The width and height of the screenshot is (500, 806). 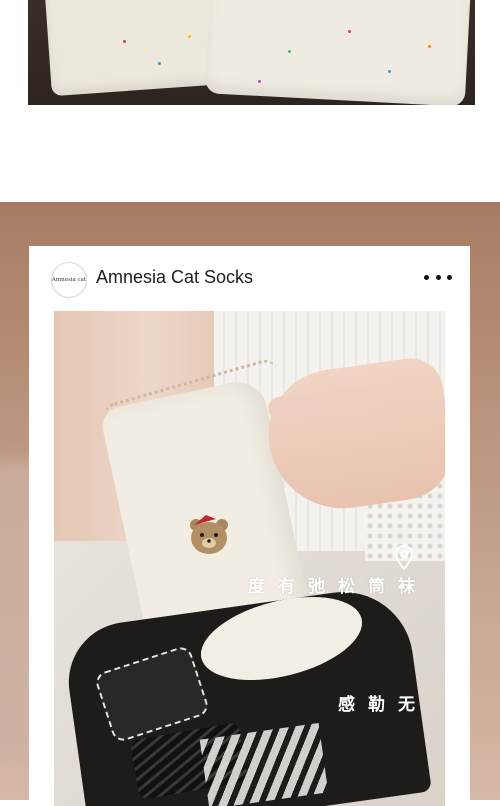 I want to click on avatar: Amnesia cat, so click(x=69, y=280).